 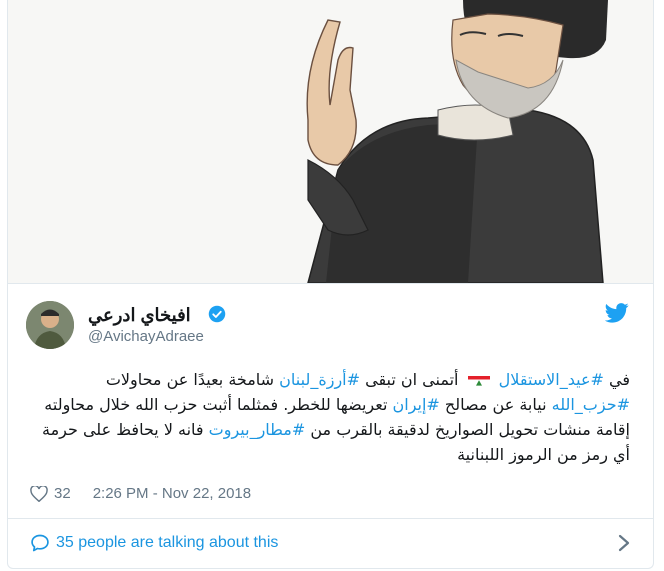 I want to click on hashtag-link: #عيد_الاستقلال, so click(x=551, y=379).